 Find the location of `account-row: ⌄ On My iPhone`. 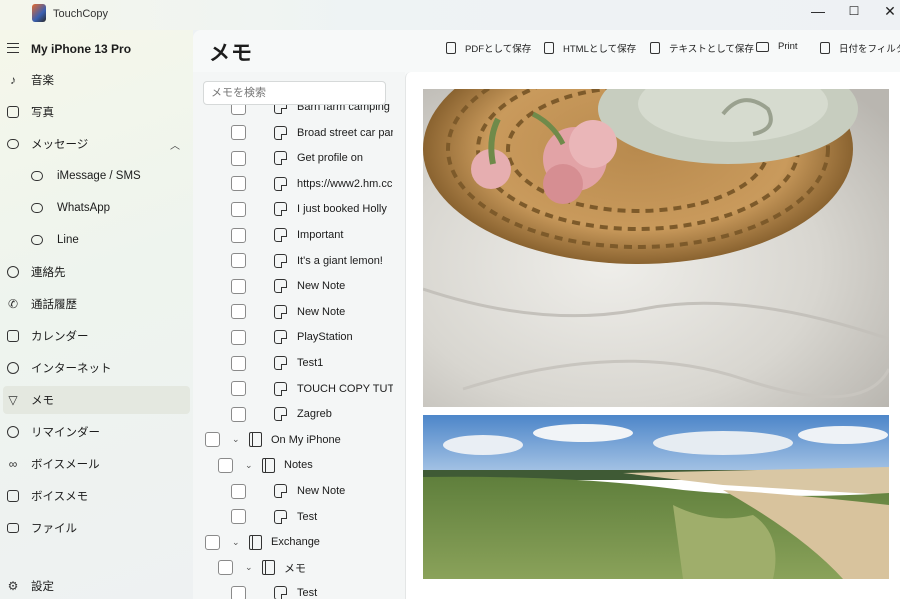

account-row: ⌄ On My iPhone is located at coordinates (299, 440).